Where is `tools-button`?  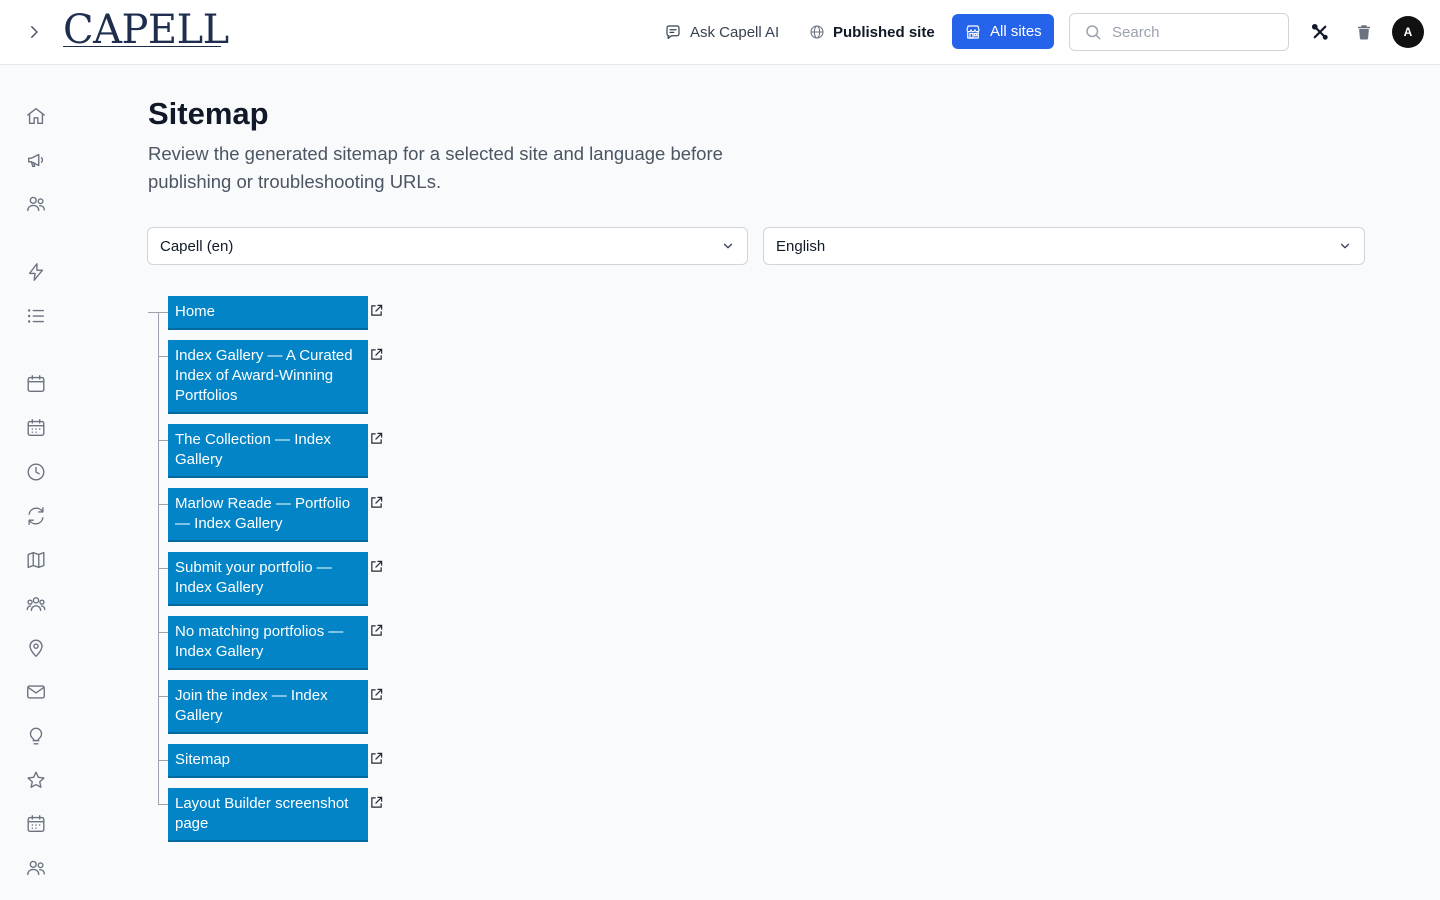
tools-button is located at coordinates (1320, 32).